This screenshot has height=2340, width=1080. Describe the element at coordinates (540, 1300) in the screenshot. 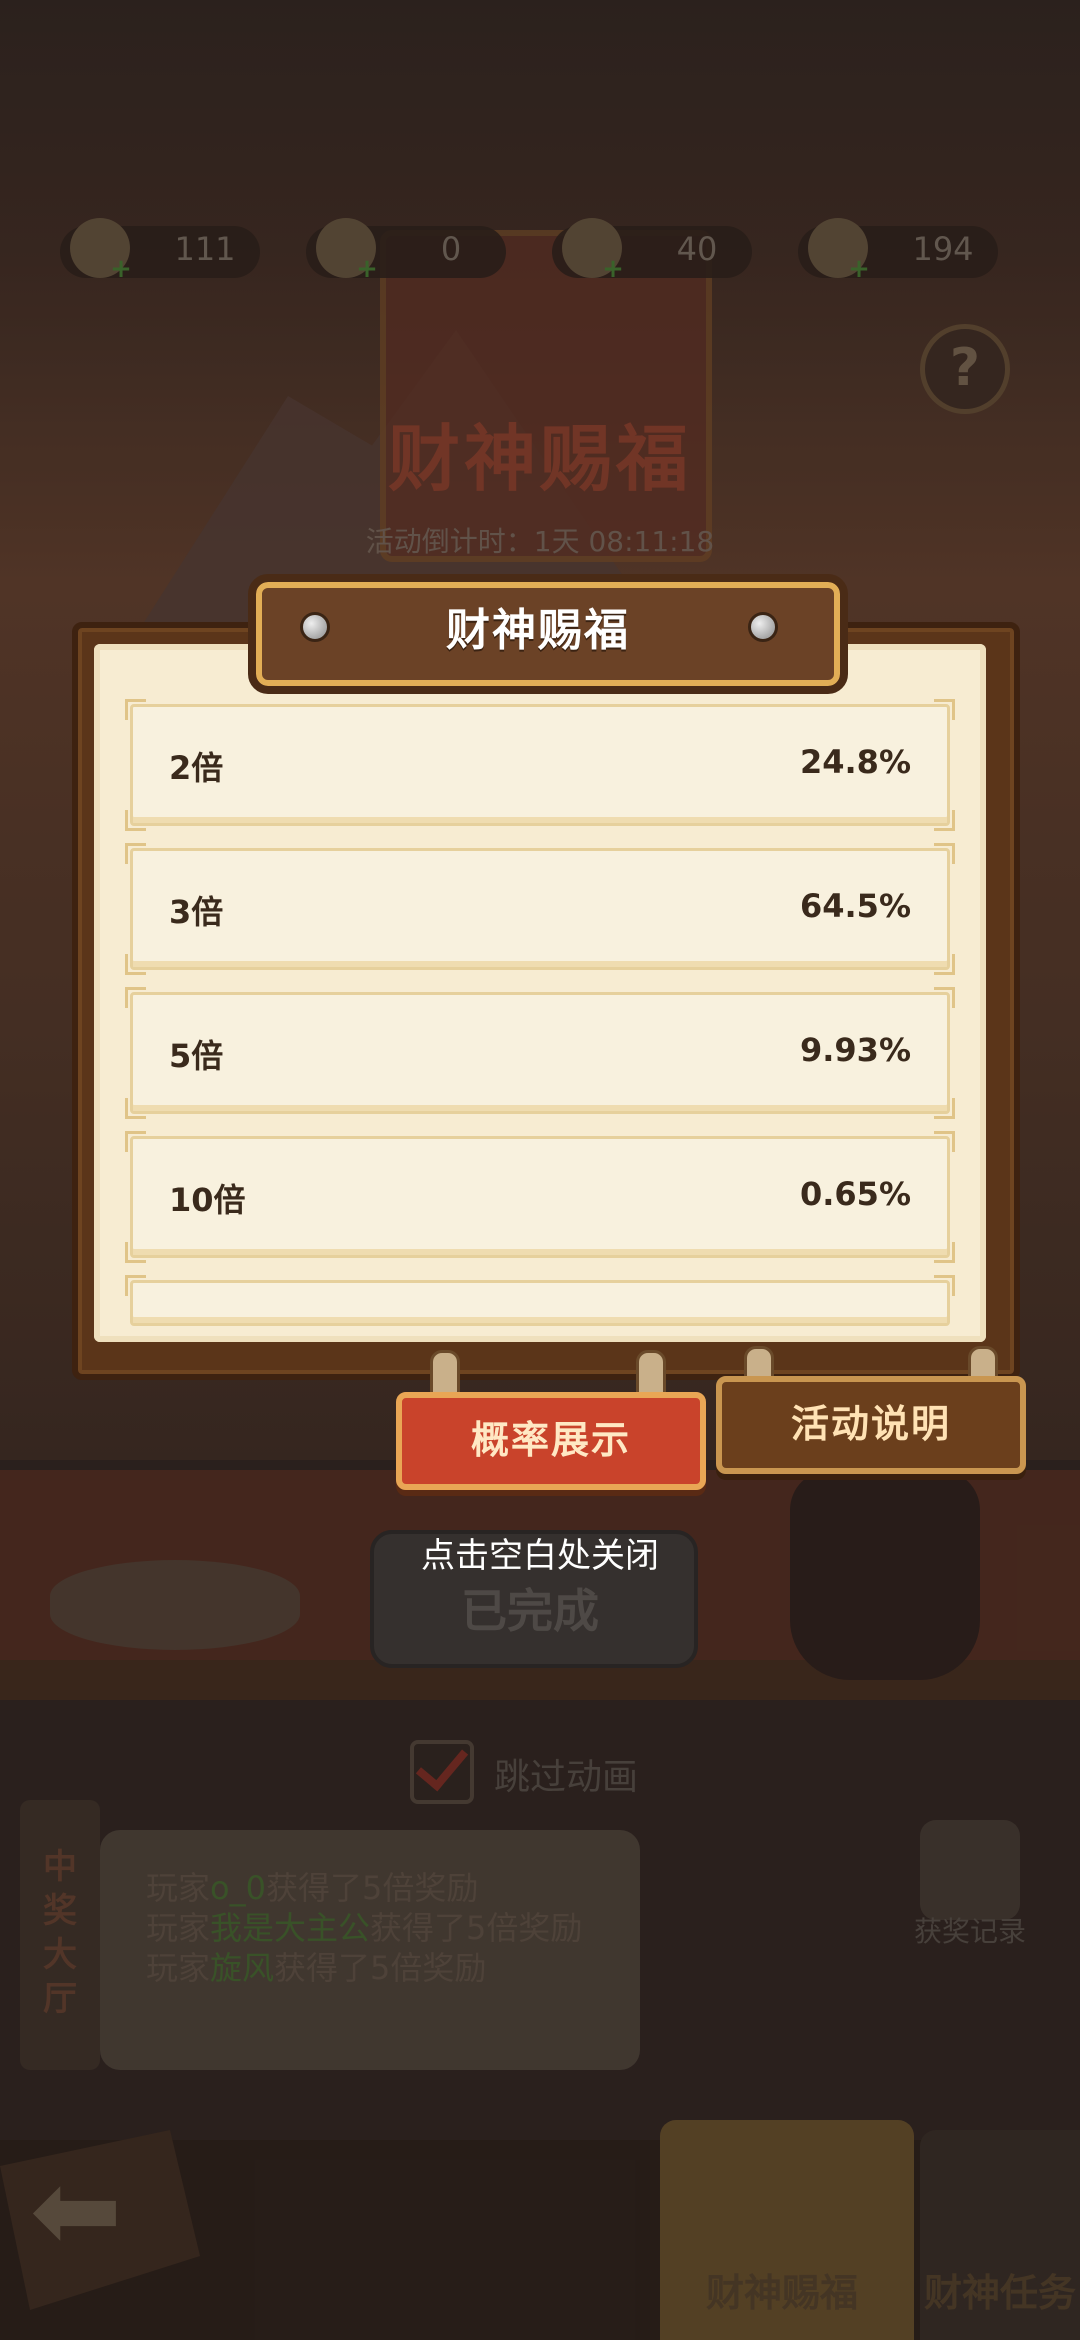

I see `probability-row-partial` at that location.